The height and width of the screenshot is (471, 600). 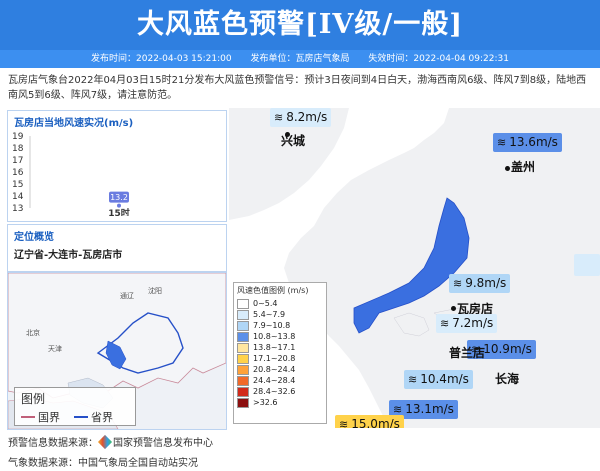 I want to click on speed-legend-label: 7.9~10.8, so click(x=272, y=325).